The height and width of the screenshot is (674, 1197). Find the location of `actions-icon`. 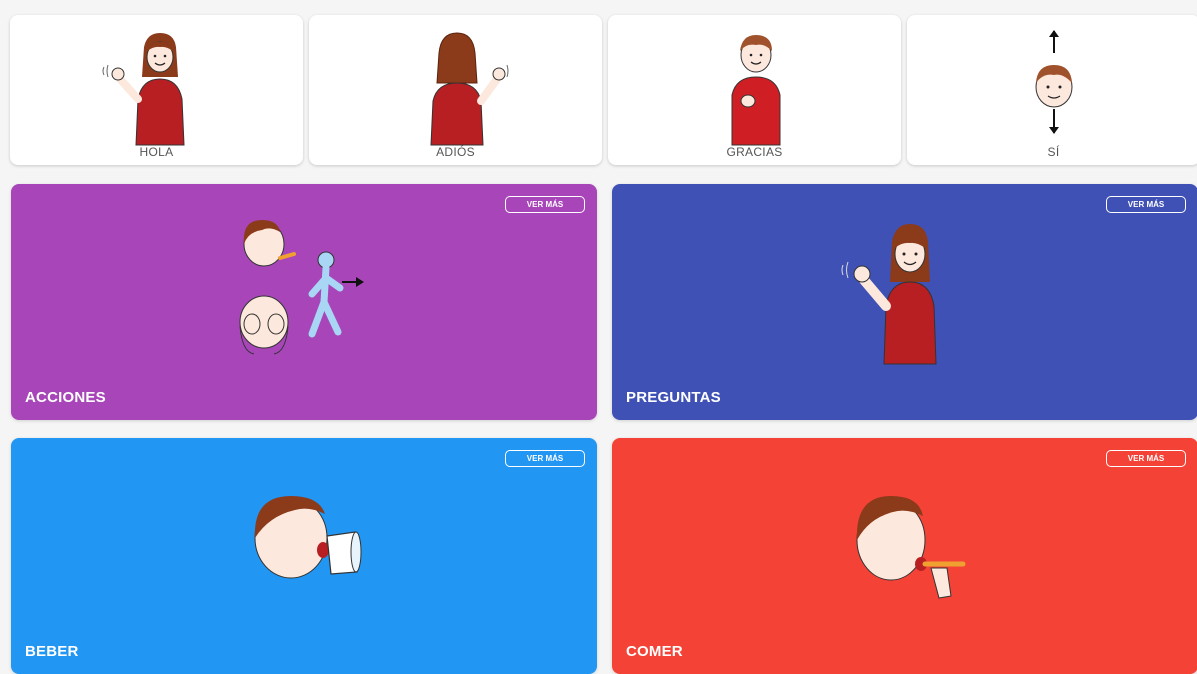

actions-icon is located at coordinates (301, 287).